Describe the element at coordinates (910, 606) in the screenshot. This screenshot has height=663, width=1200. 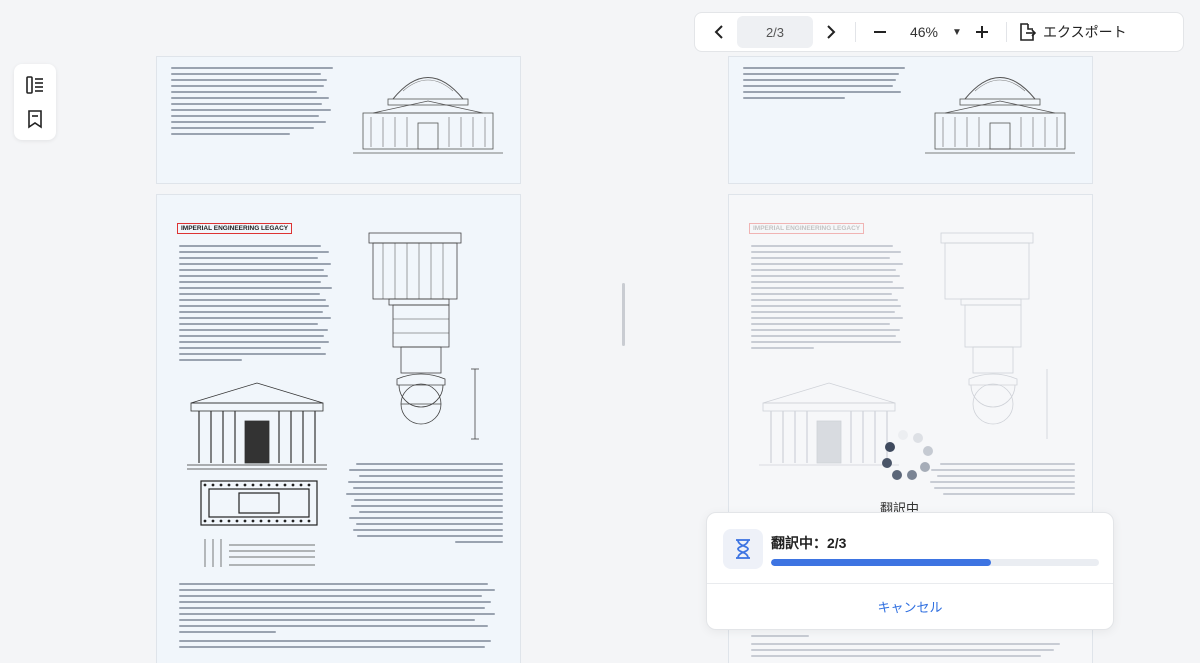
I see `cancel-button: キャンセル` at that location.